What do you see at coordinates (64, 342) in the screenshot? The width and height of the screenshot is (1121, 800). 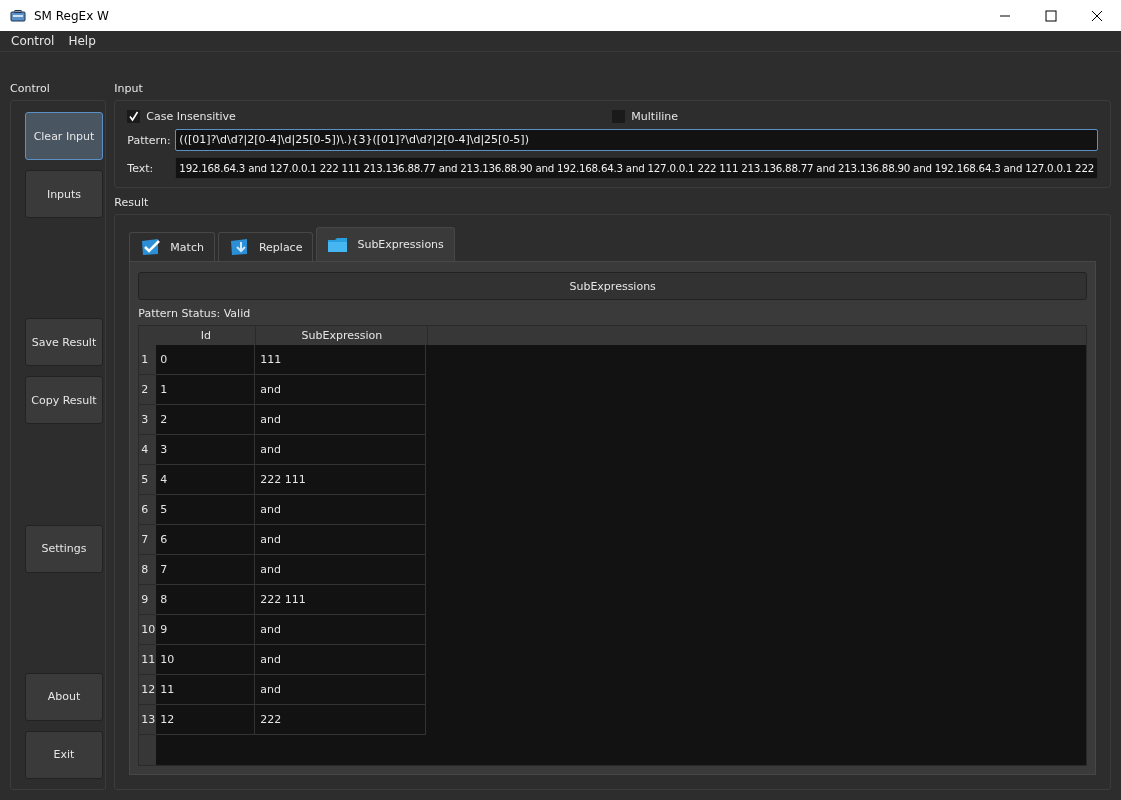 I see `side-button: Save Result` at bounding box center [64, 342].